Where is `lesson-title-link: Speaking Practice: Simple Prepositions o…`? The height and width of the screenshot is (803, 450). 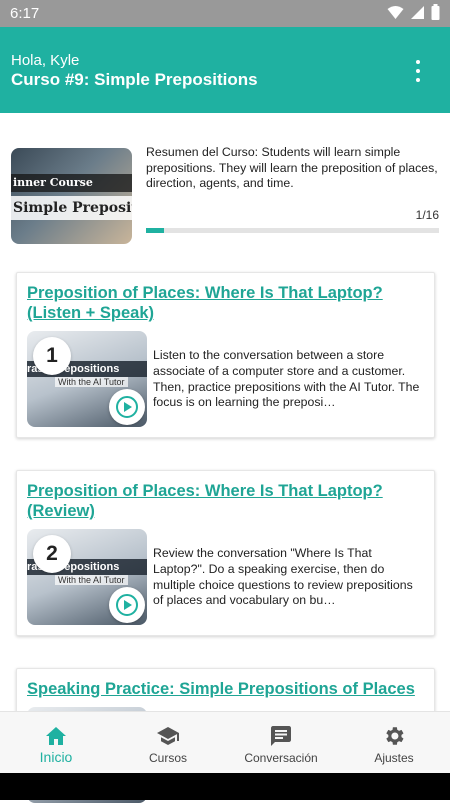
lesson-title-link: Speaking Practice: Simple Prepositions o… is located at coordinates (227, 689).